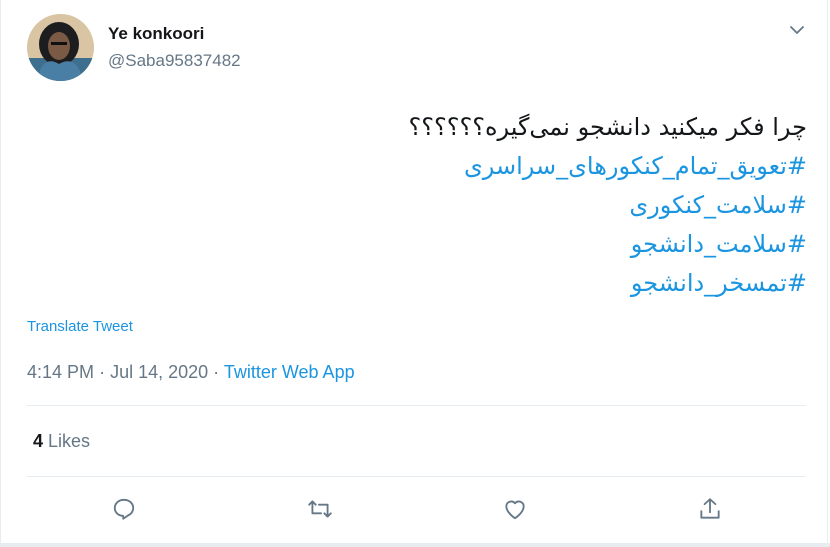 The image size is (830, 547). Describe the element at coordinates (710, 509) in the screenshot. I see `share-icon` at that location.